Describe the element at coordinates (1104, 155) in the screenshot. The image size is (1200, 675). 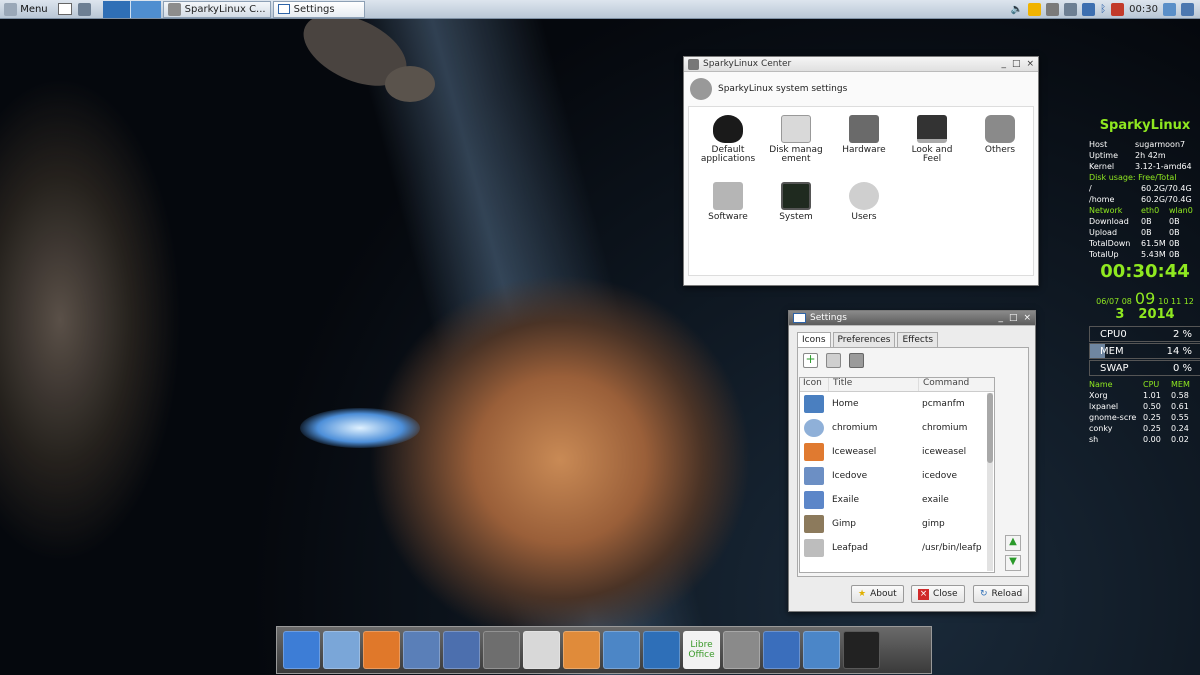
I see `uptime-label: Uptime` at that location.